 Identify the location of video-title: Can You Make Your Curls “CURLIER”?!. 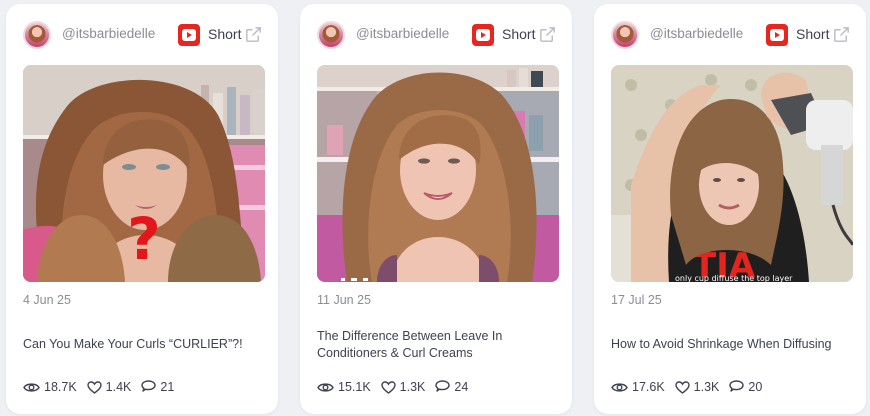
(145, 344).